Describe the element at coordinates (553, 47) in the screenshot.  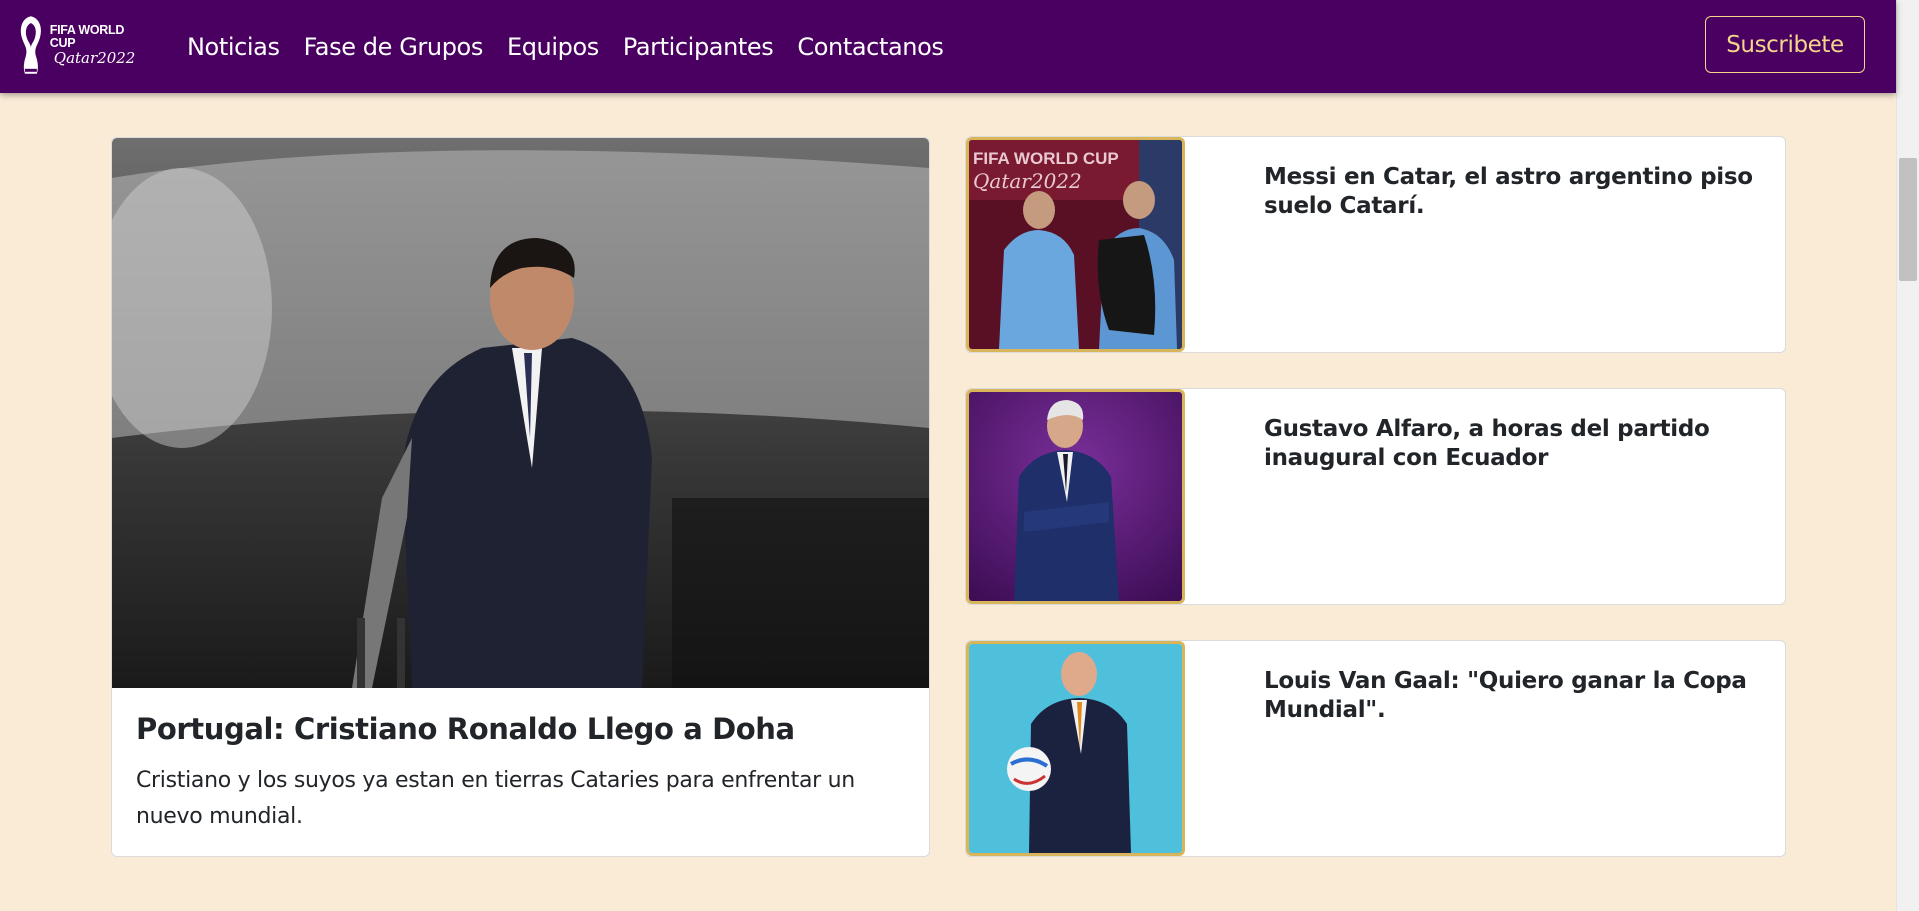
I see `nav-link-equipos: Equipos` at that location.